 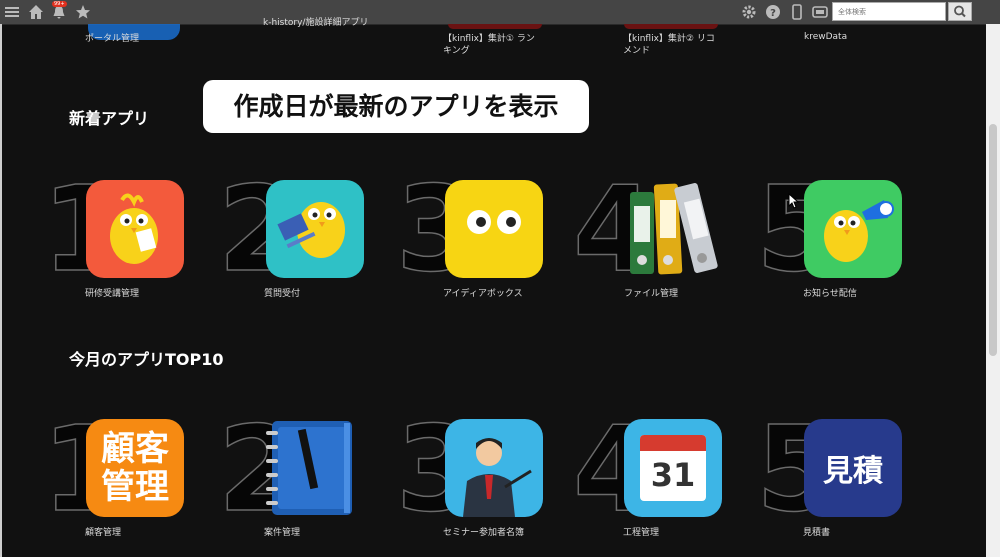 What do you see at coordinates (993, 240) in the screenshot?
I see `scrollbar-thumb` at bounding box center [993, 240].